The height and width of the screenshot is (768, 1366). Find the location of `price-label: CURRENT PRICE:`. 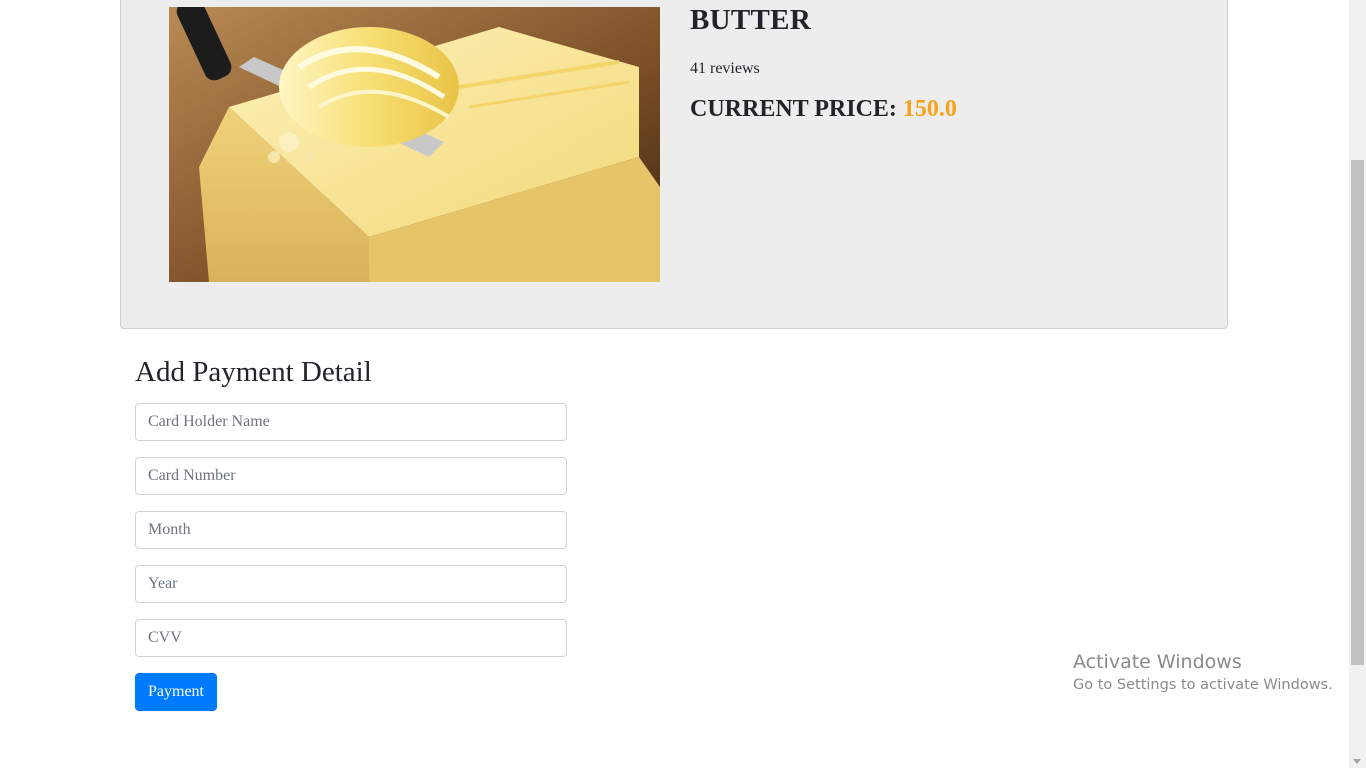

price-label: CURRENT PRICE: is located at coordinates (793, 108).